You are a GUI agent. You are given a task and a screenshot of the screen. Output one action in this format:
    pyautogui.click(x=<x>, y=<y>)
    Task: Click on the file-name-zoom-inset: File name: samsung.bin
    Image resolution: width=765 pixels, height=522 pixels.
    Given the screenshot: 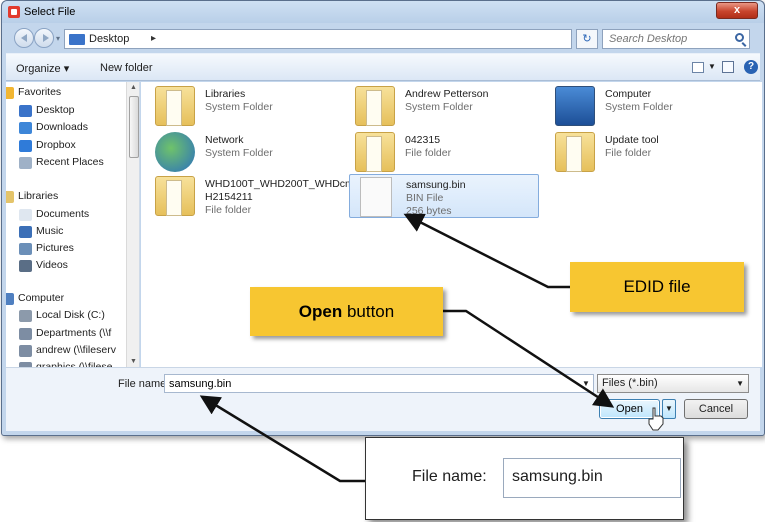 What is the action you would take?
    pyautogui.click(x=524, y=478)
    